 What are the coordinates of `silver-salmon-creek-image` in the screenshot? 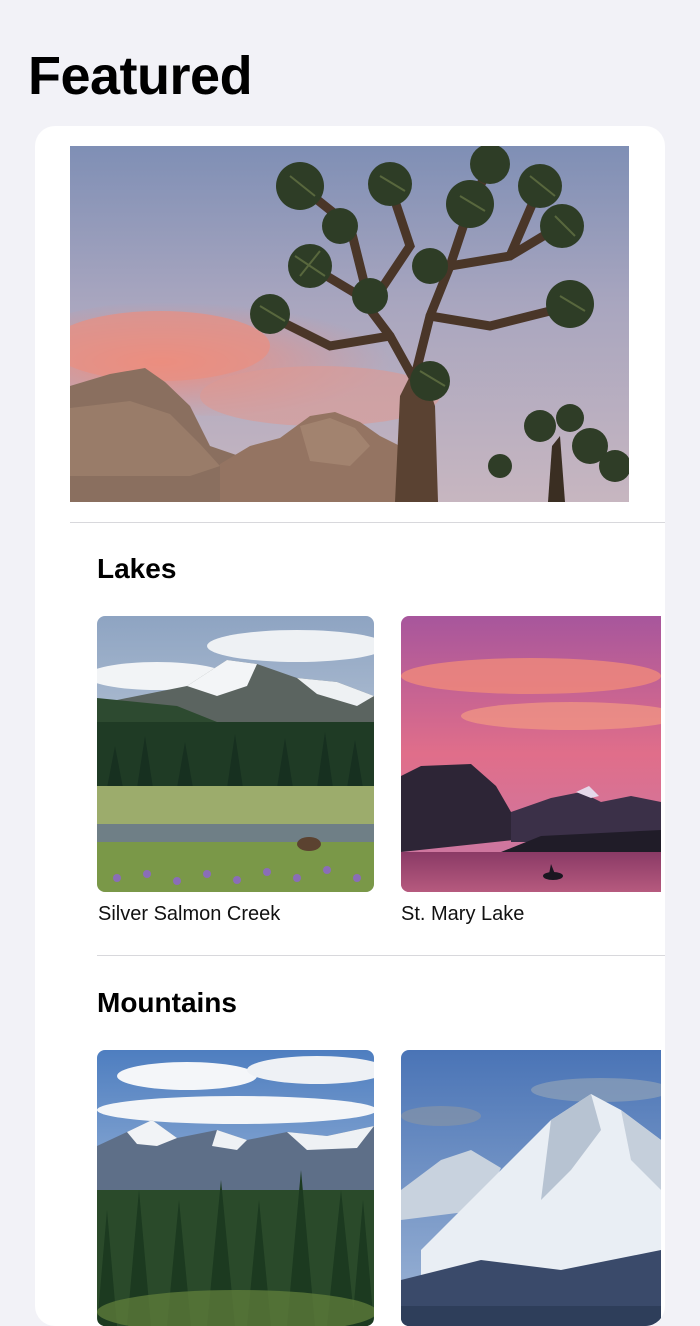 It's located at (235, 754).